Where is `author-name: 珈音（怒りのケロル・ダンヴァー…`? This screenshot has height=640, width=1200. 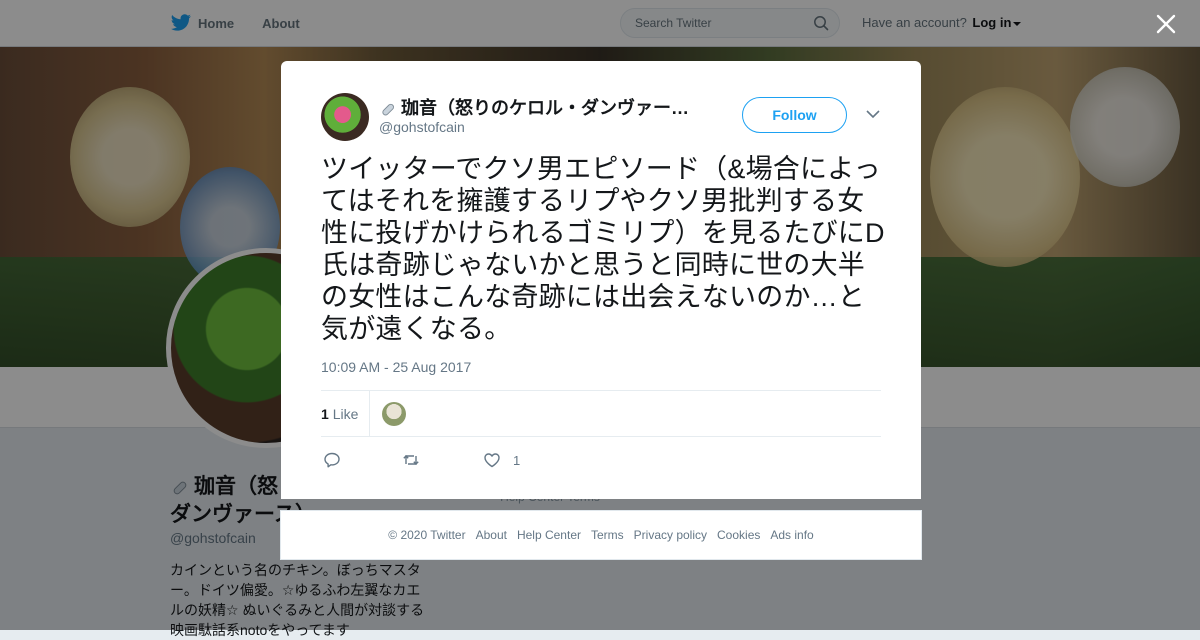 author-name: 珈音（怒りのケロル・ダンヴァー… is located at coordinates (539, 107).